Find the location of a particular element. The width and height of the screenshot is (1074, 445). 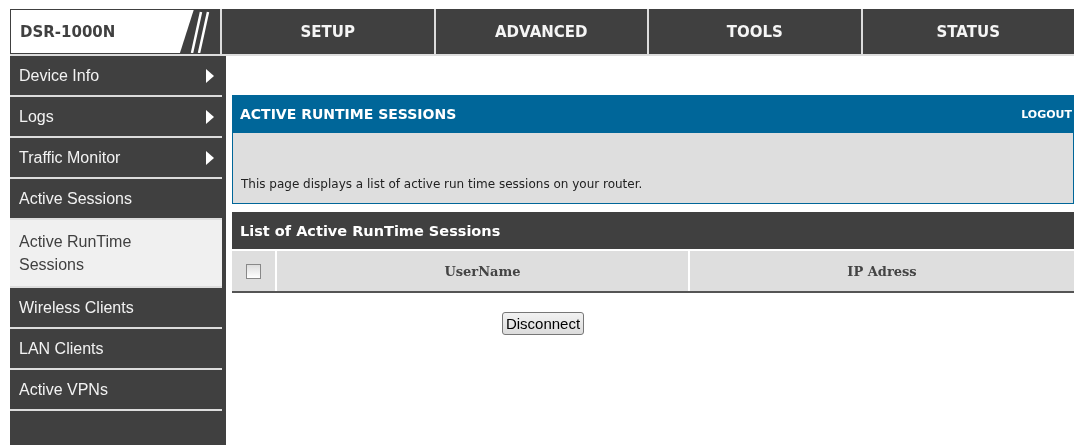

sidebar-item: Active RunTime Sessions is located at coordinates (116, 254).